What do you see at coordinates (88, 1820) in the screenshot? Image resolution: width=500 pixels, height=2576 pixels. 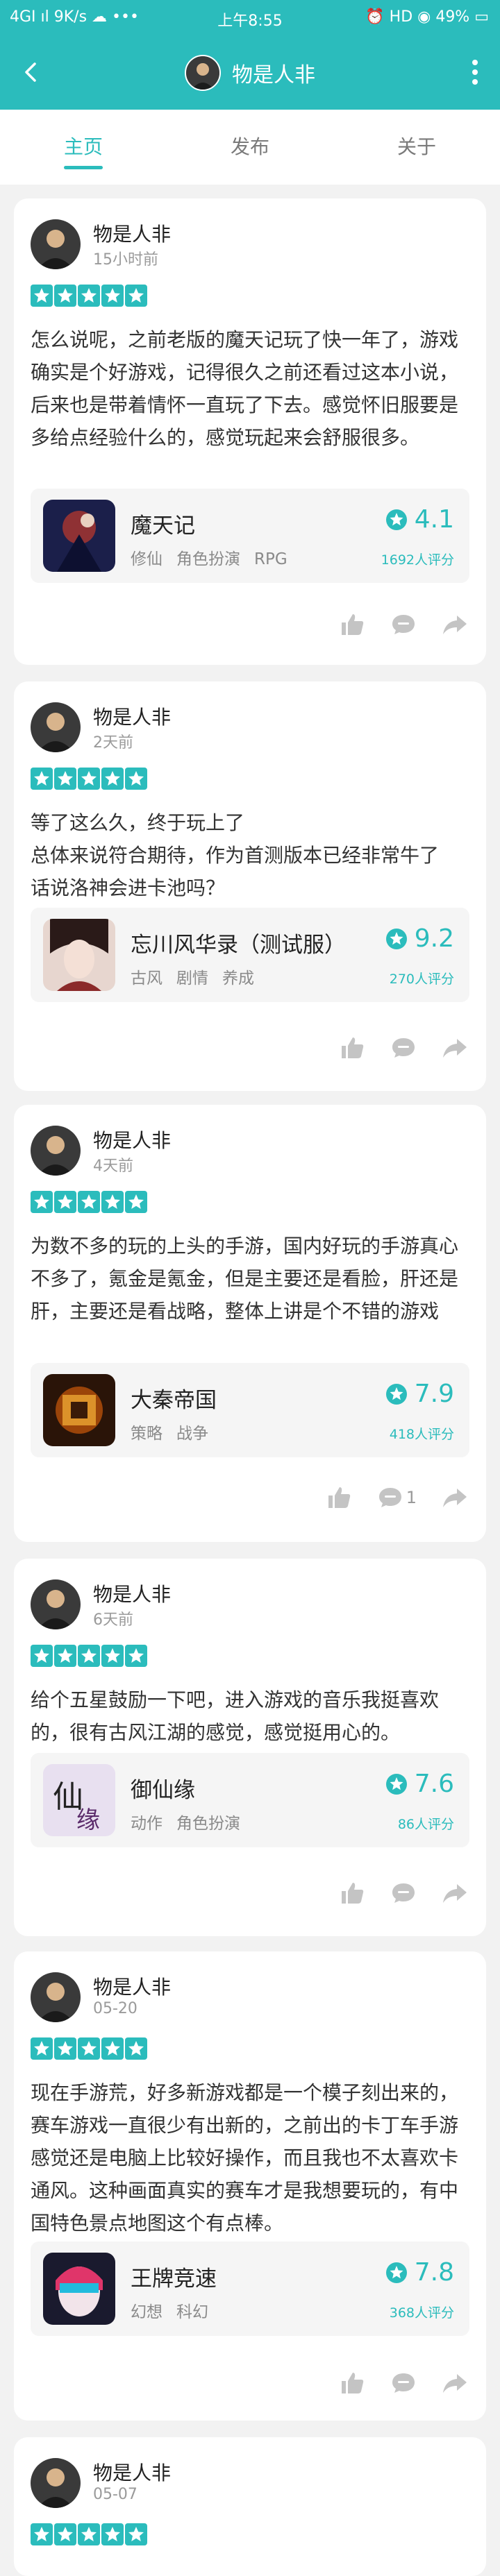 I see `svg-text: 缘` at bounding box center [88, 1820].